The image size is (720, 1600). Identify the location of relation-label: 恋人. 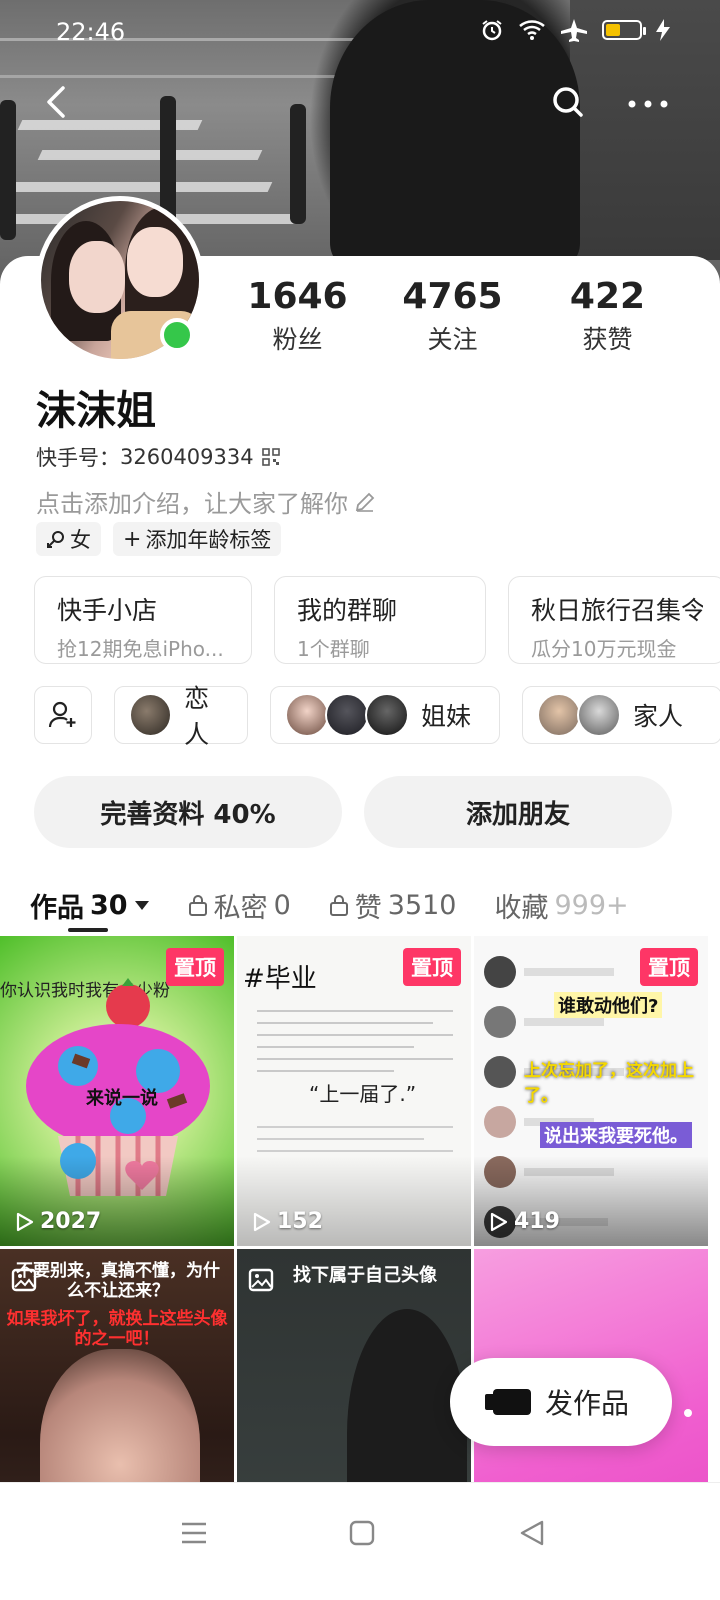
(197, 716).